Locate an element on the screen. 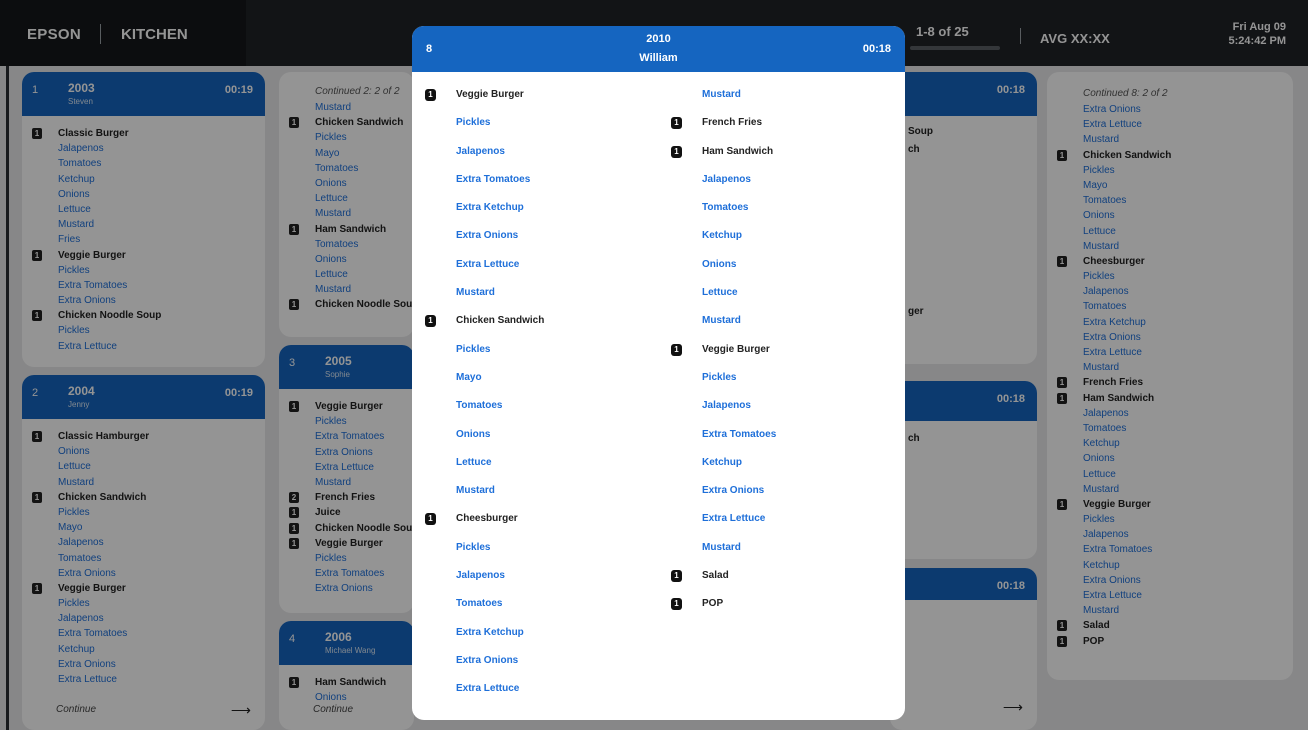  item-name: Cheesburger is located at coordinates (487, 519).